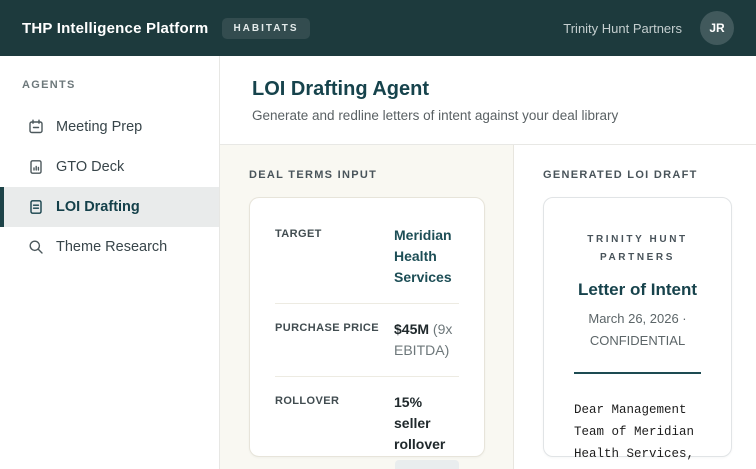 Image resolution: width=756 pixels, height=469 pixels. I want to click on sidebar-section-label: AGENTS, so click(49, 85).